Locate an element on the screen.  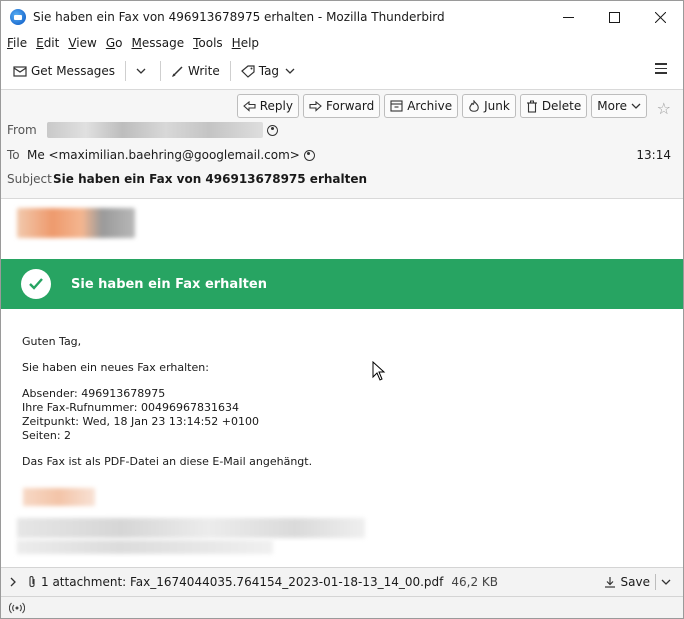
minimize-button is located at coordinates (568, 17).